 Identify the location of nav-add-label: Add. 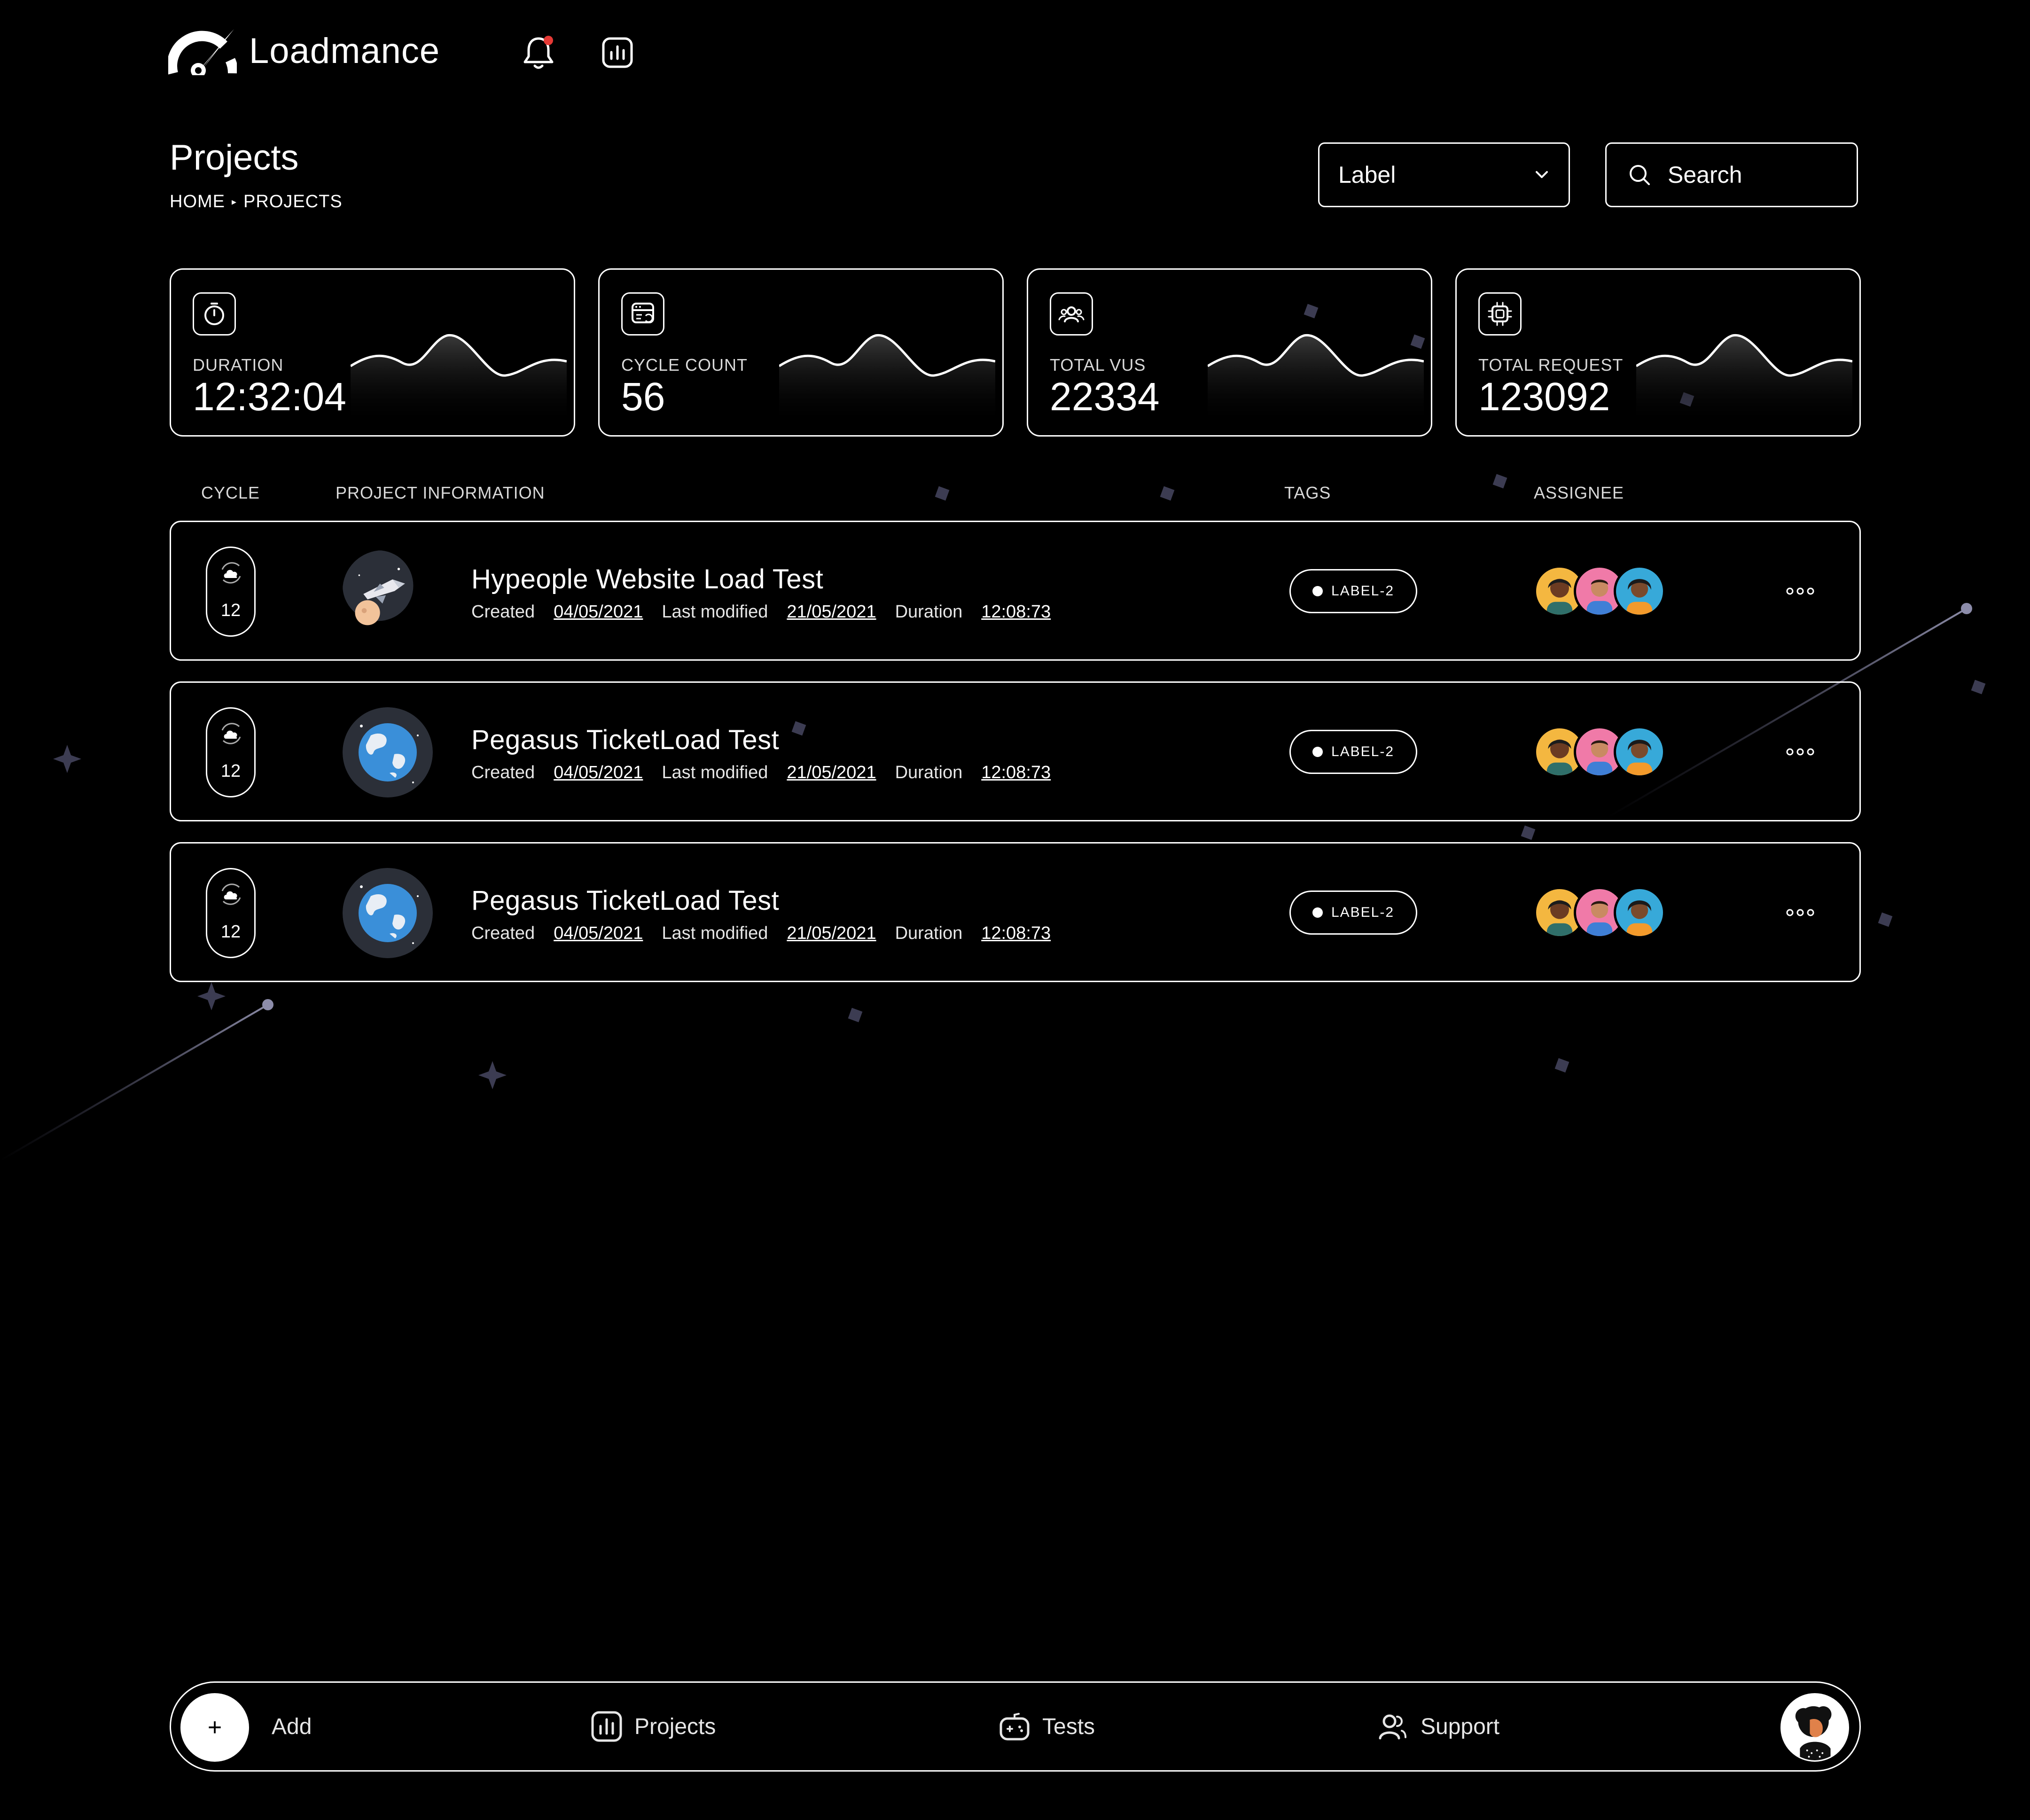
(292, 1726).